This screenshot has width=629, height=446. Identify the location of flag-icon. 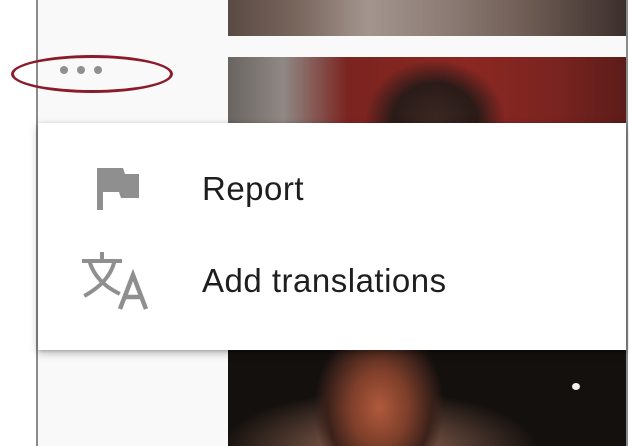
(117, 189).